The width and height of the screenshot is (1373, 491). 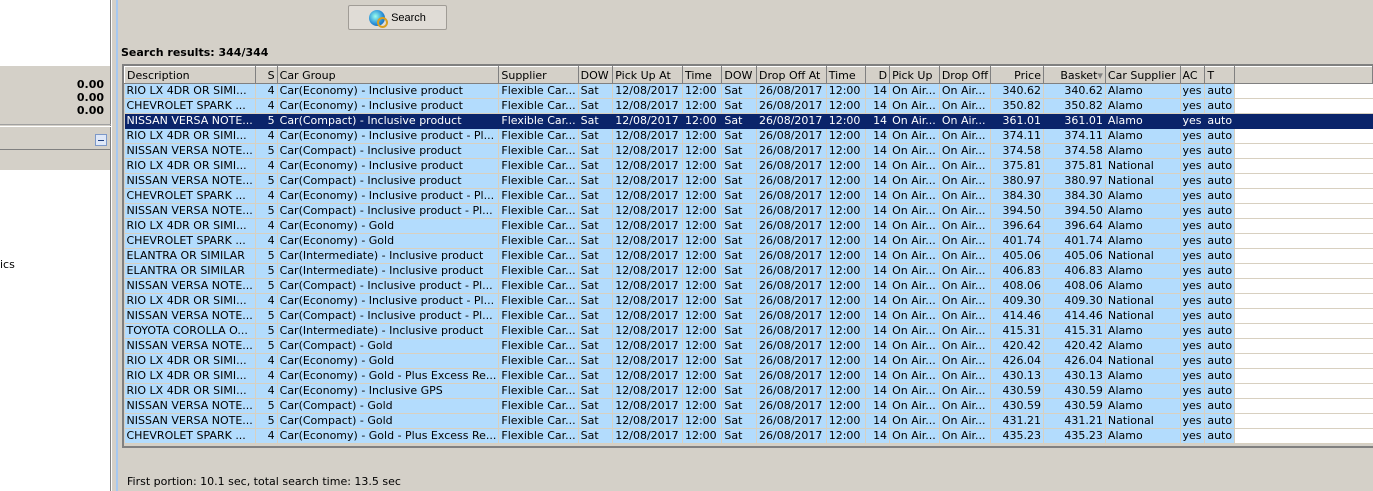 I want to click on column-header-price: Price, so click(x=1017, y=75).